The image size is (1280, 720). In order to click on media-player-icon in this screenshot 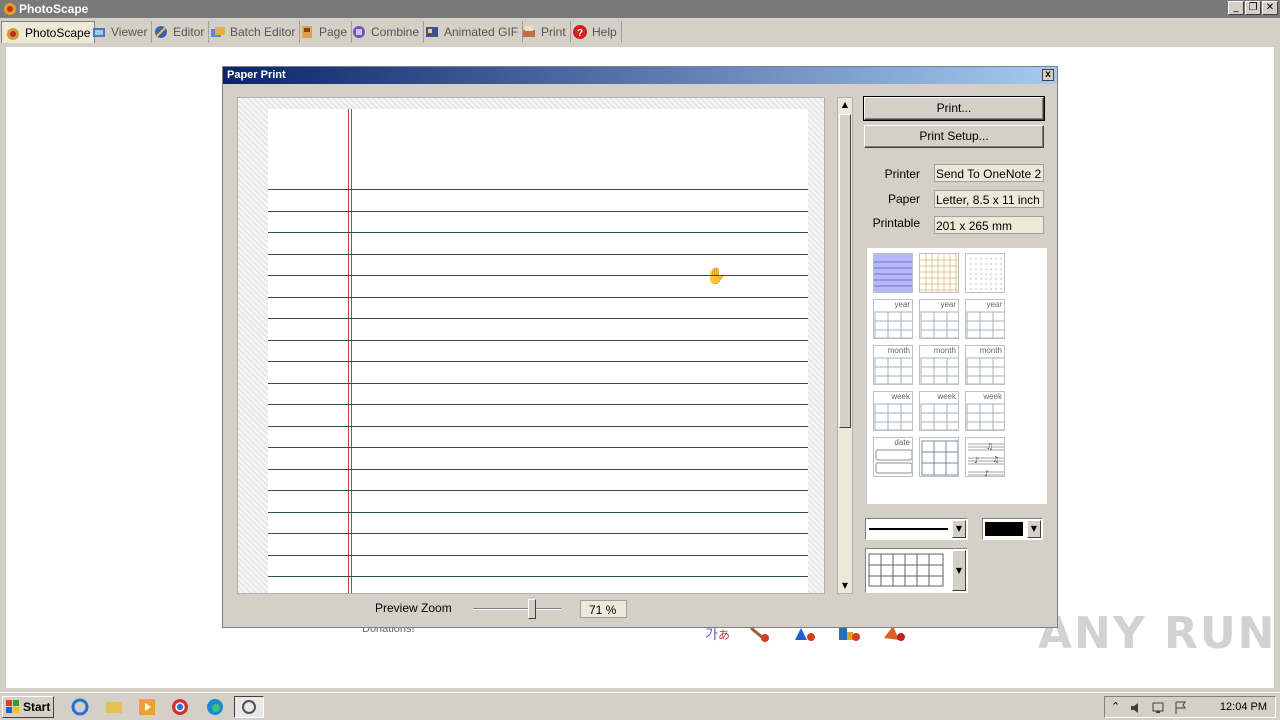, I will do `click(147, 707)`.